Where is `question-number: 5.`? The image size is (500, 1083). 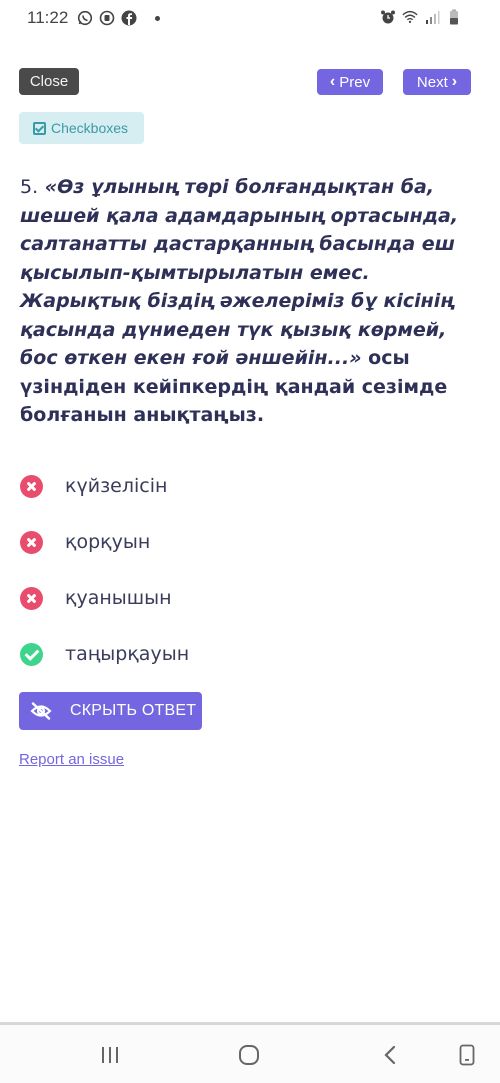 question-number: 5. is located at coordinates (29, 187).